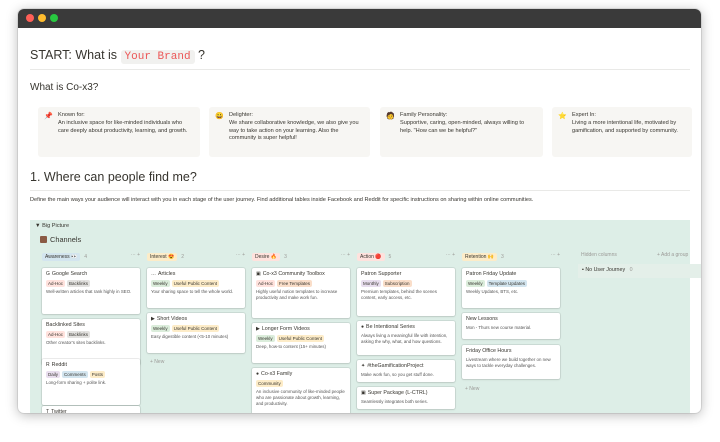 Image resolution: width=720 pixels, height=442 pixels. Describe the element at coordinates (294, 283) in the screenshot. I see `tag: Free Templates` at that location.